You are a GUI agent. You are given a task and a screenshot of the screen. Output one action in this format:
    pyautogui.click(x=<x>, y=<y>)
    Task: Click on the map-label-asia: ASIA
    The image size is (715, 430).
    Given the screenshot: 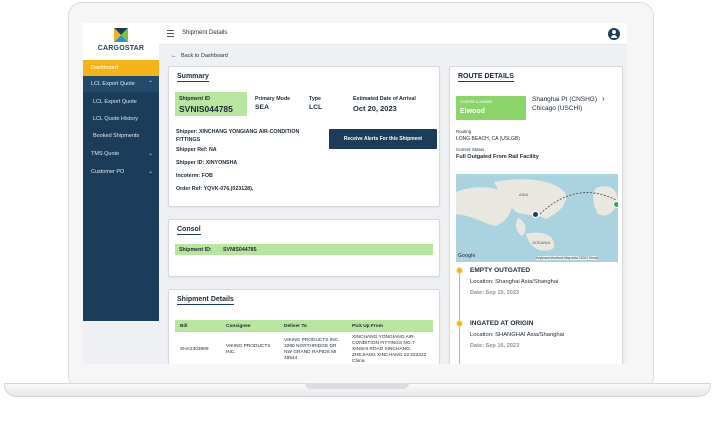 What is the action you would take?
    pyautogui.click(x=524, y=194)
    